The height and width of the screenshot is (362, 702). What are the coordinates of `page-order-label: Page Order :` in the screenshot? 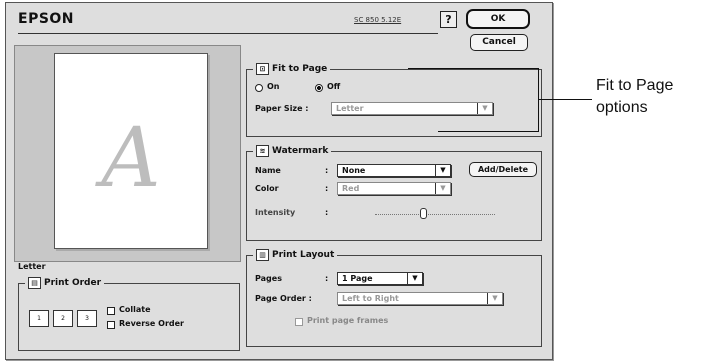 It's located at (283, 298).